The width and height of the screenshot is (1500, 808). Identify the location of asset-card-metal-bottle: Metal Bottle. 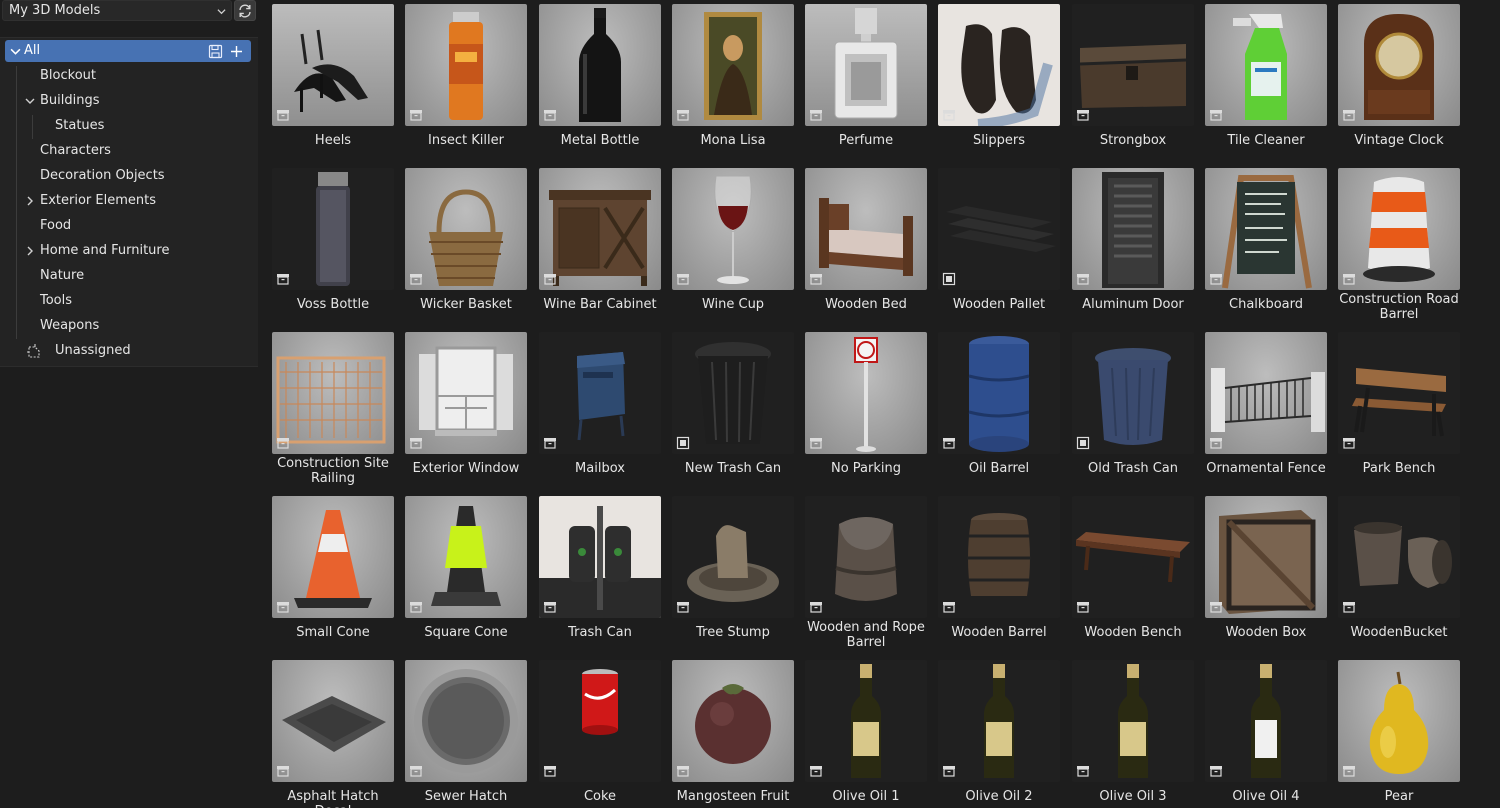
(597, 80).